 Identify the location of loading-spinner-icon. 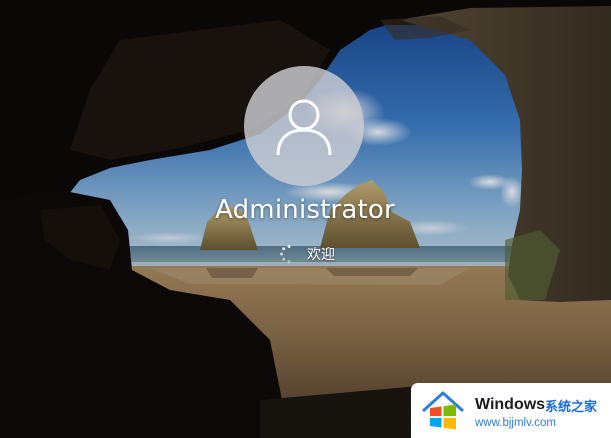
(289, 254).